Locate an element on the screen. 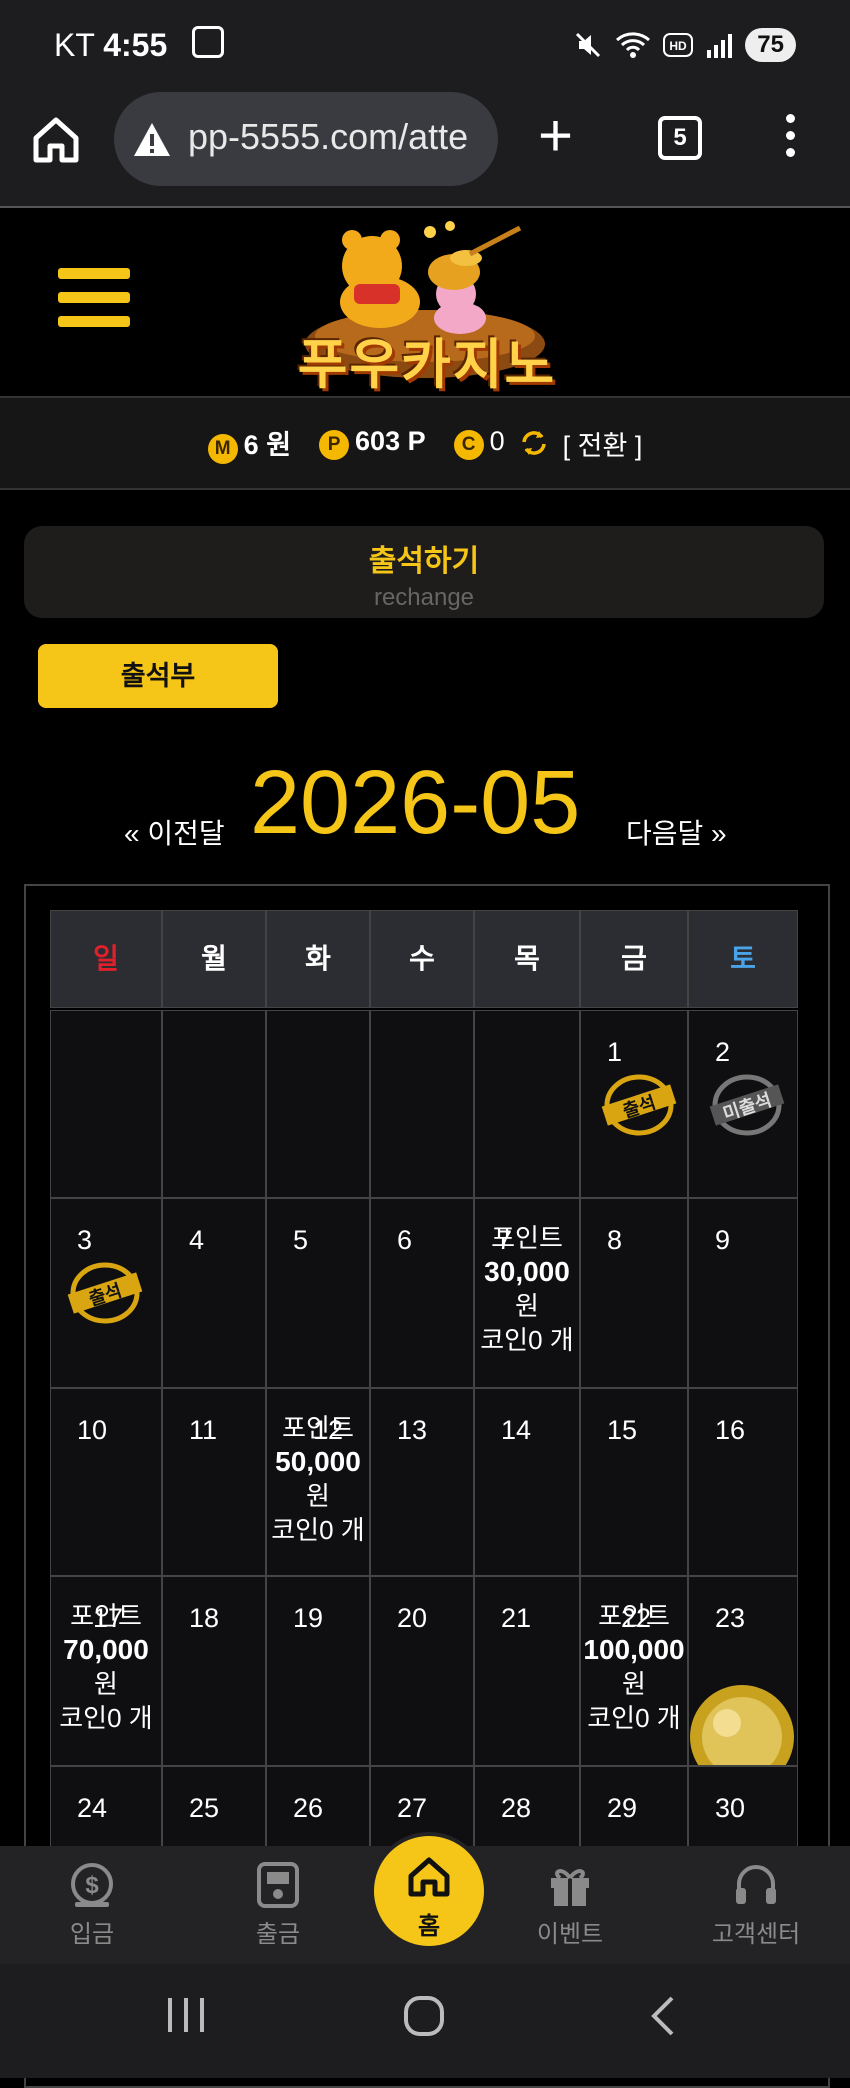 This screenshot has height=2088, width=850. day-number: 30 is located at coordinates (730, 1808).